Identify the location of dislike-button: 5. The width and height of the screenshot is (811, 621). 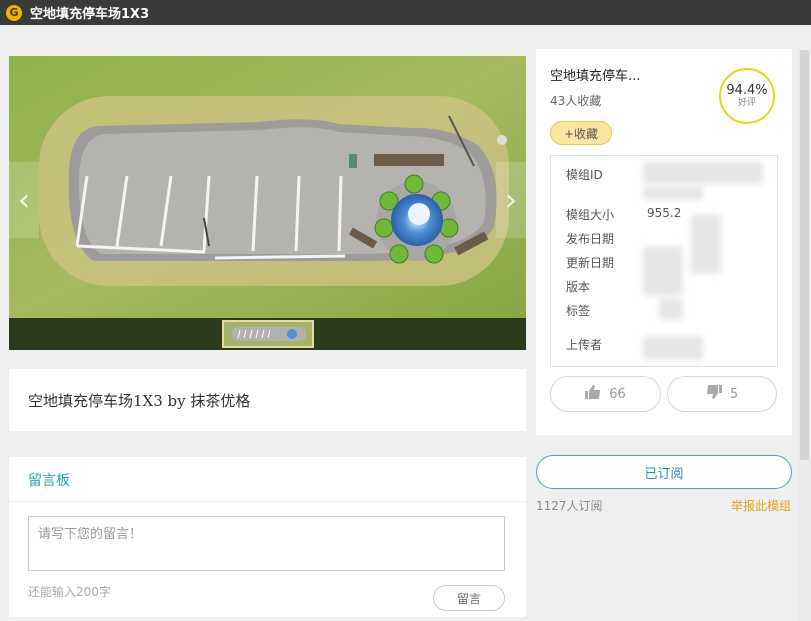
(722, 394).